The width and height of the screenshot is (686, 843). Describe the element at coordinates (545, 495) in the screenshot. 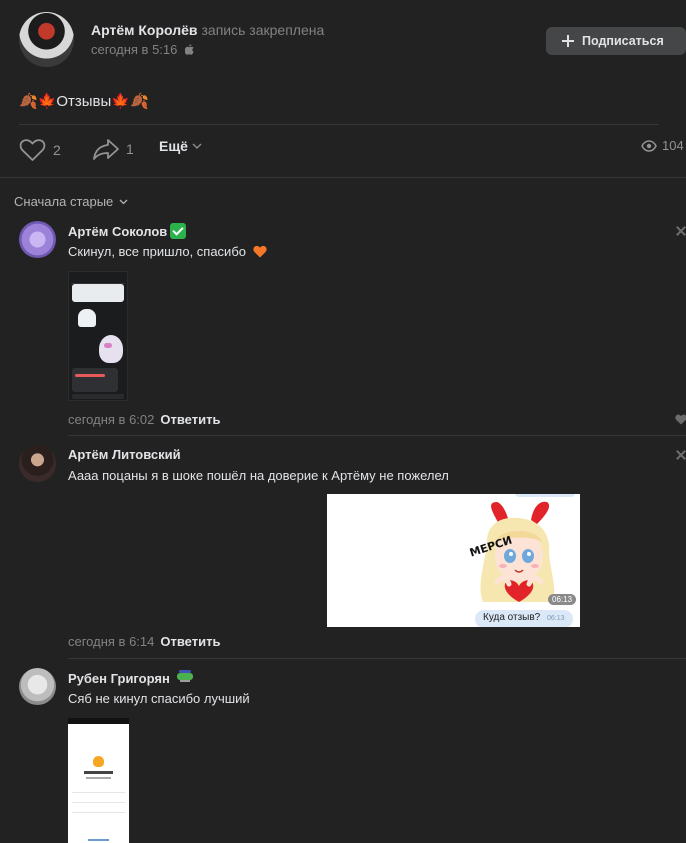

I see `chat-bubble-top` at that location.